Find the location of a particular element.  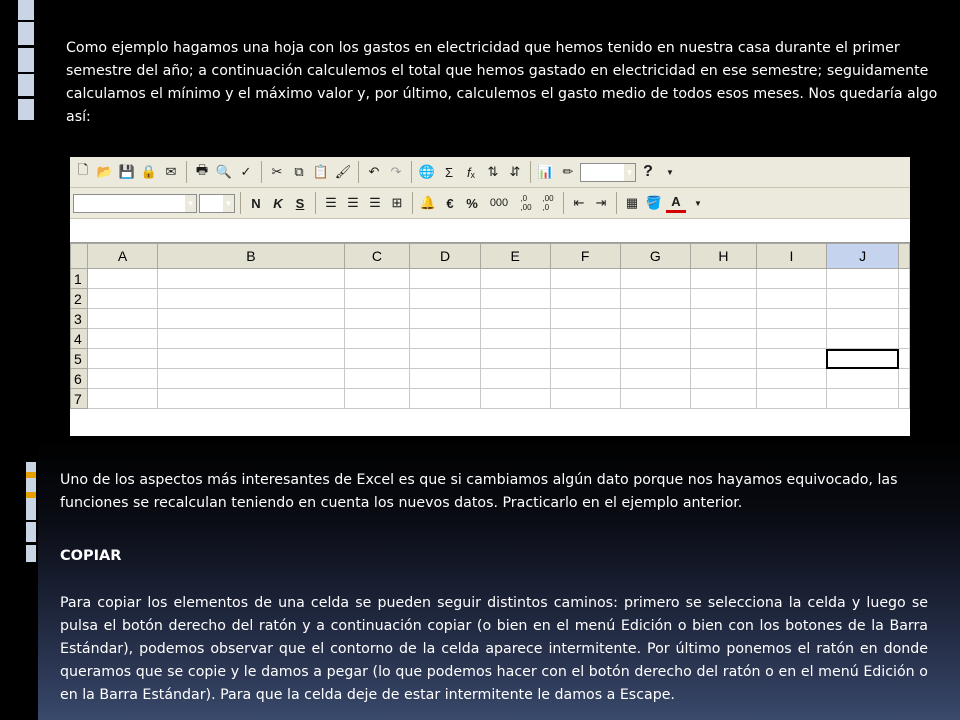

increase-decimal-button: ,0 ,00 is located at coordinates (526, 203).